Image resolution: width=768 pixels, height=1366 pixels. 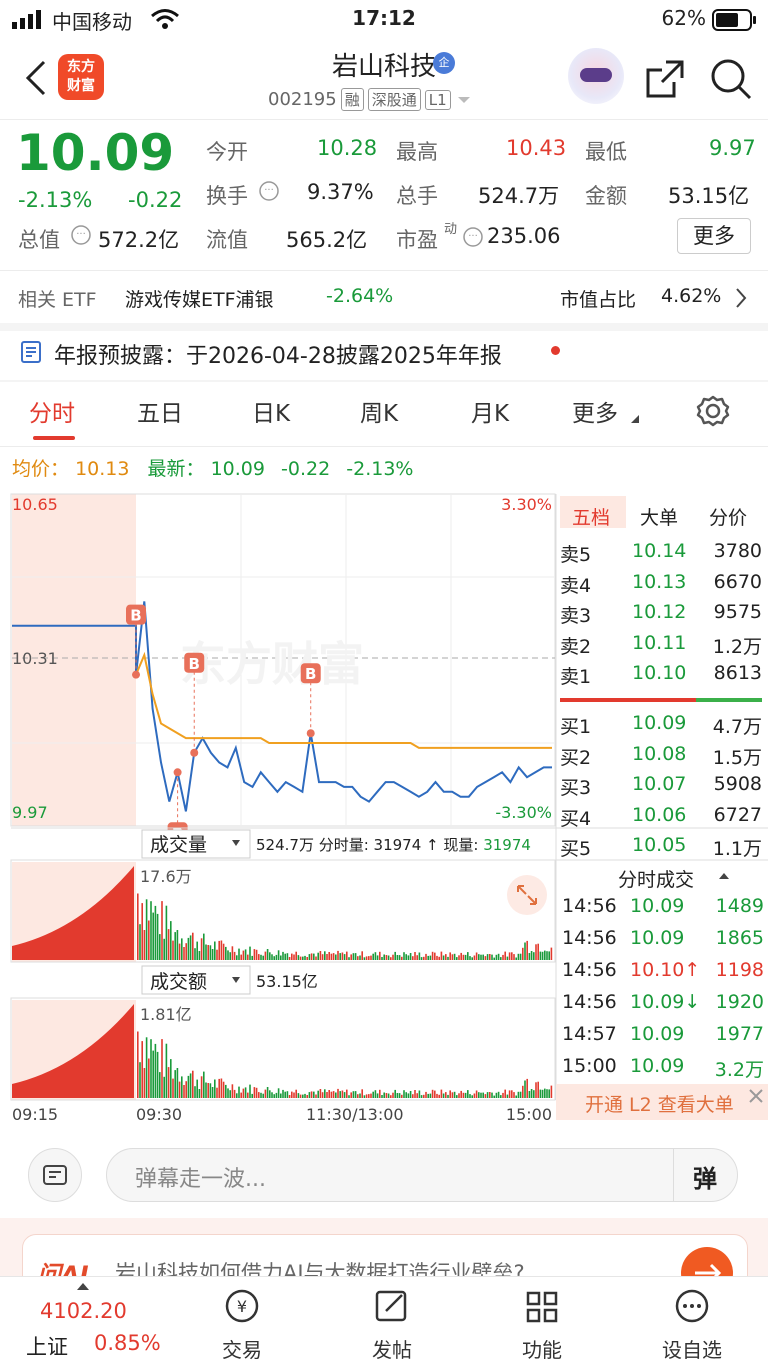 What do you see at coordinates (178, 982) in the screenshot?
I see `amount-title: 成交额` at bounding box center [178, 982].